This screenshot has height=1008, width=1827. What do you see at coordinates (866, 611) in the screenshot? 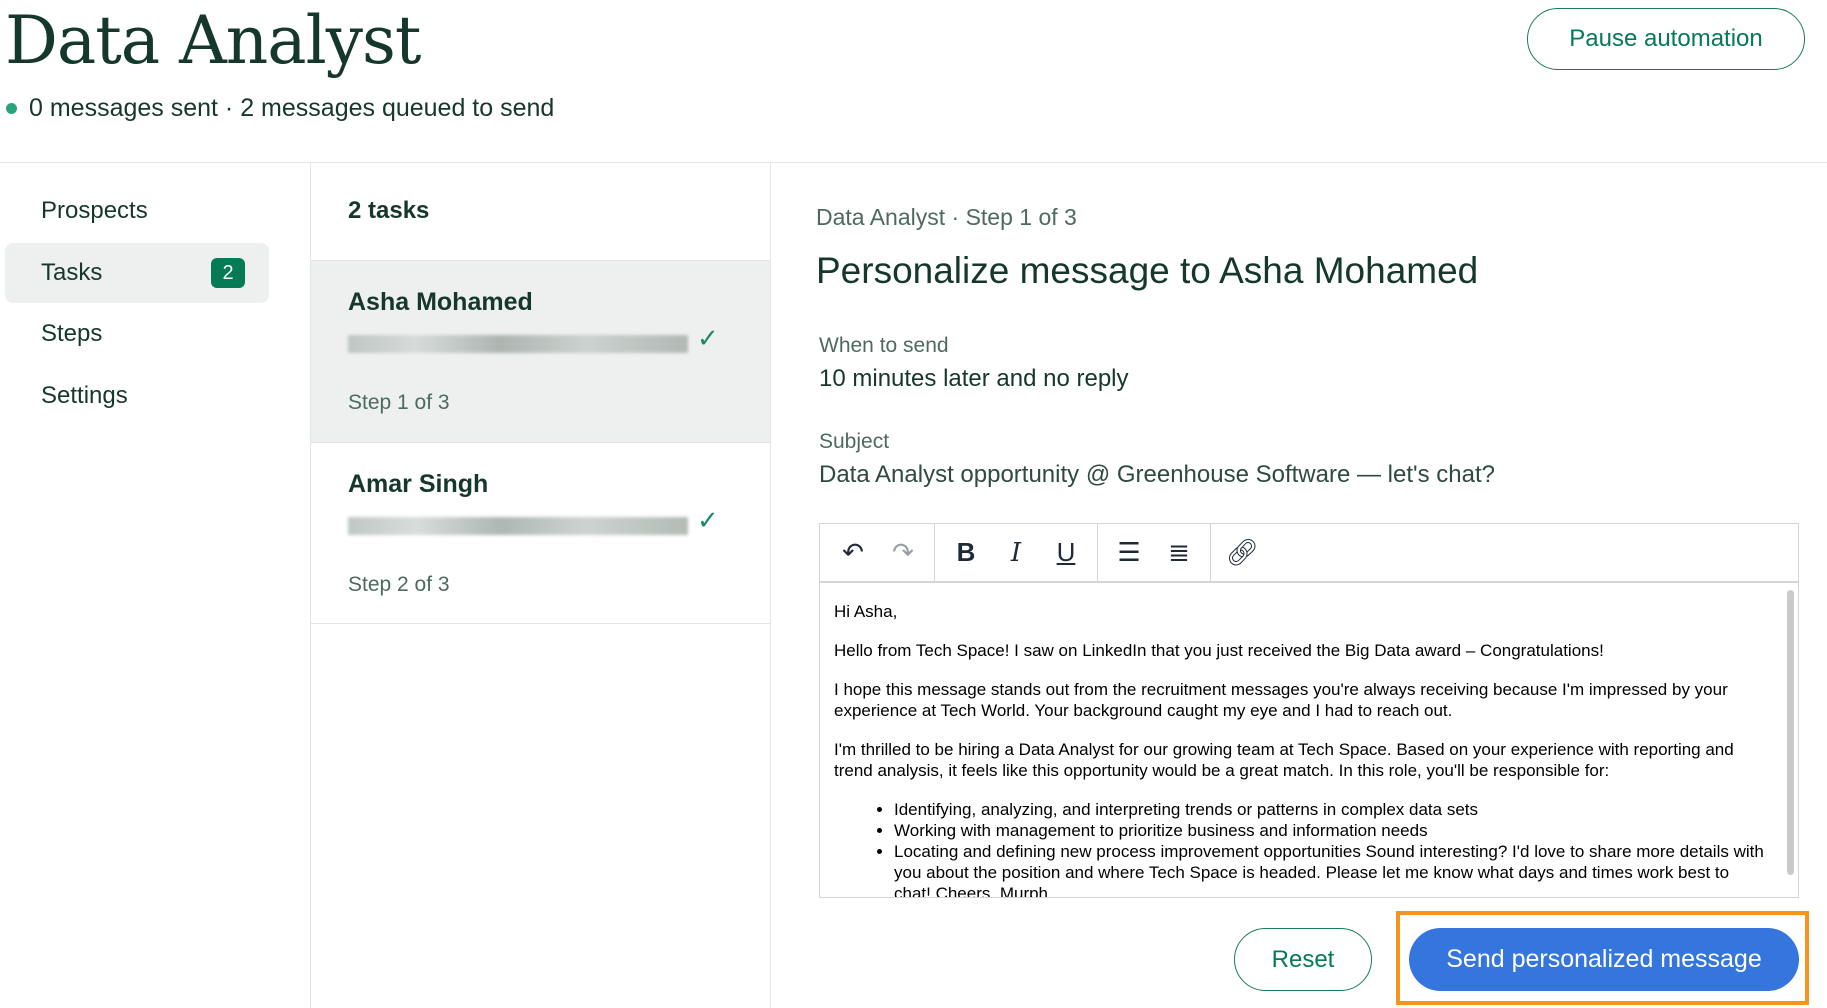
I see `body-paragraph: Hi Asha,` at bounding box center [866, 611].